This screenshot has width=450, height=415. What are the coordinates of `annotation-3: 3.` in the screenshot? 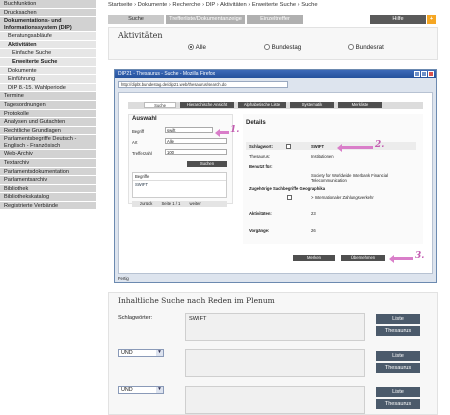 It's located at (420, 256).